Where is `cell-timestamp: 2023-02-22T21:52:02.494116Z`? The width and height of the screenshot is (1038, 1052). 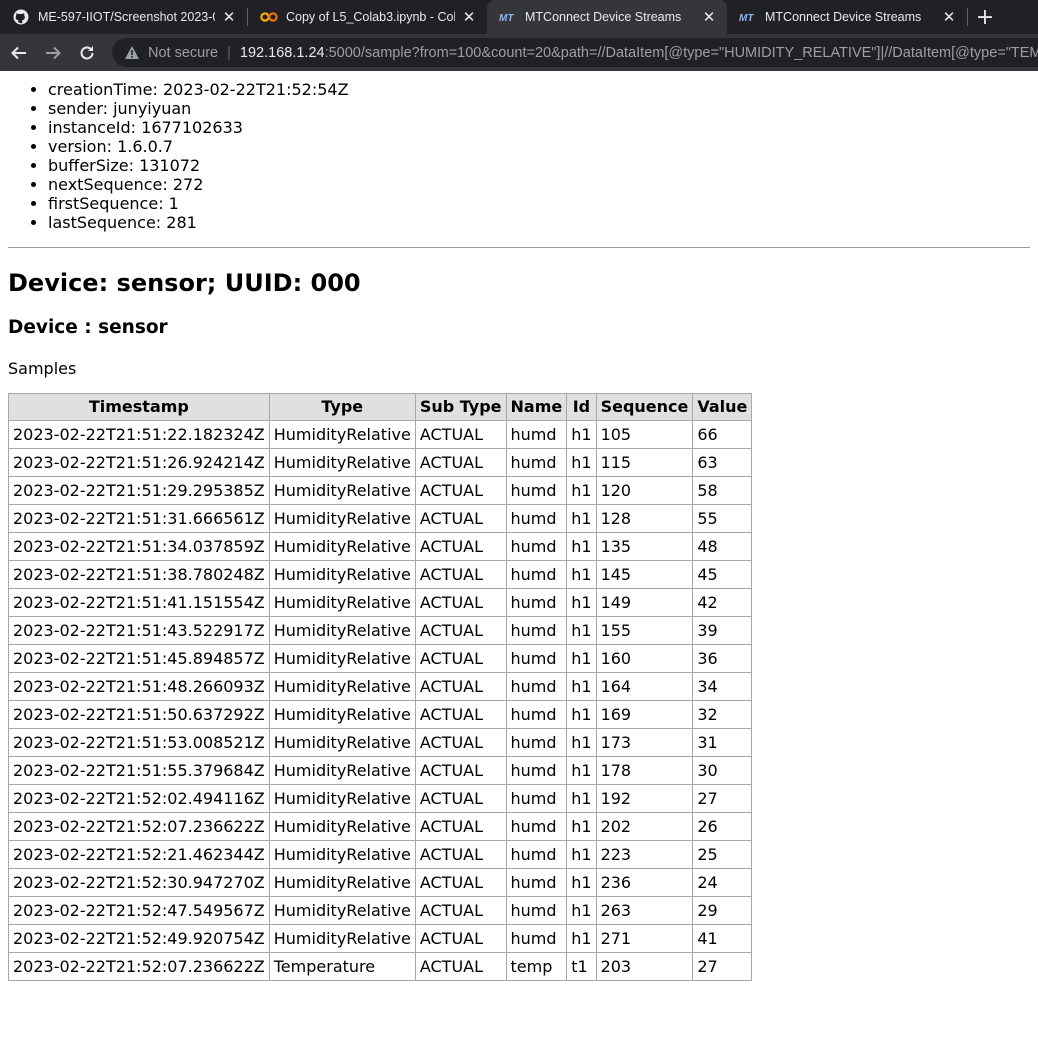
cell-timestamp: 2023-02-22T21:52:02.494116Z is located at coordinates (139, 798).